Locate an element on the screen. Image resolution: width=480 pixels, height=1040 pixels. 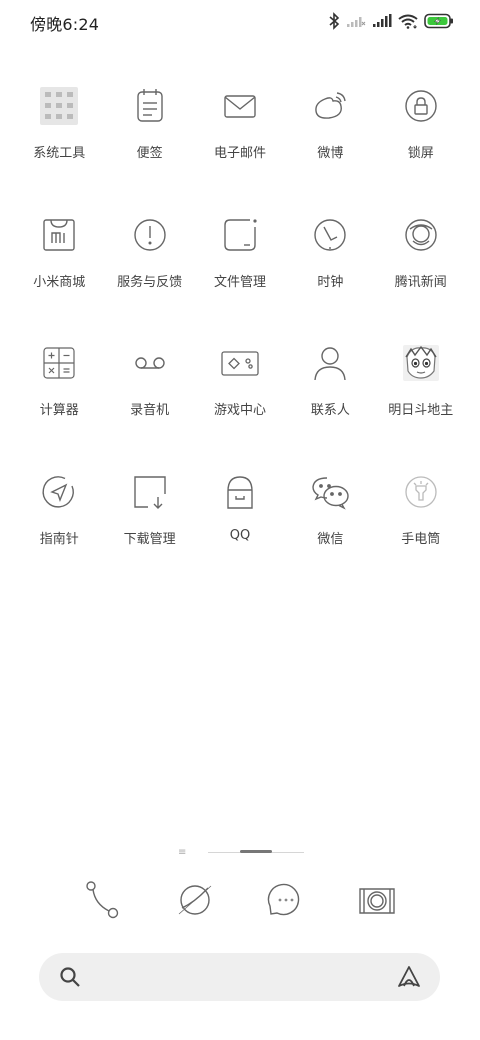
phone-icon is located at coordinates (104, 902).